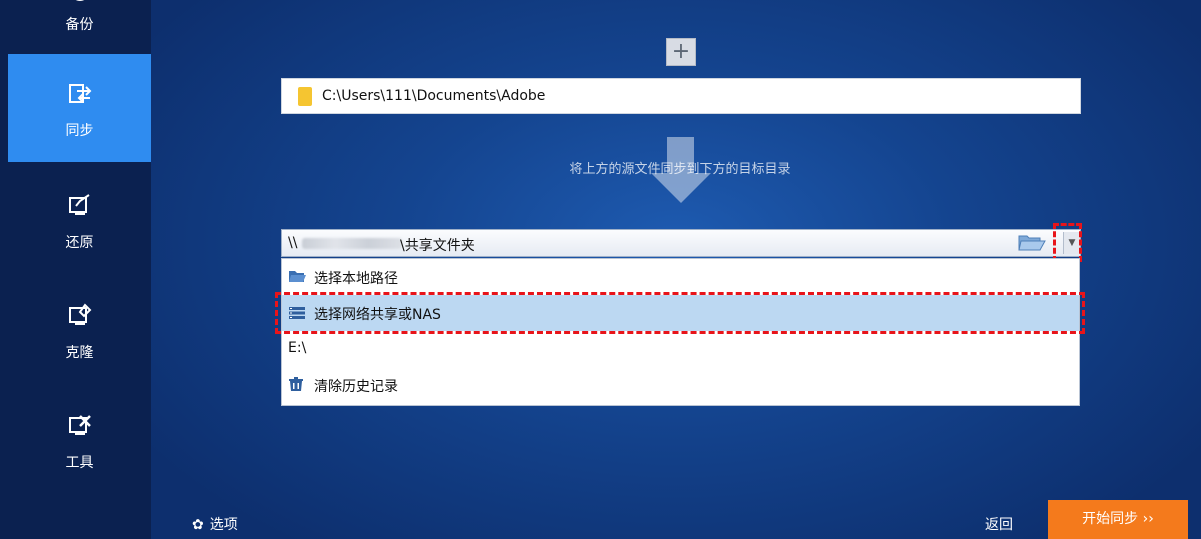 The image size is (1201, 539). I want to click on restore-icon, so click(79, 207).